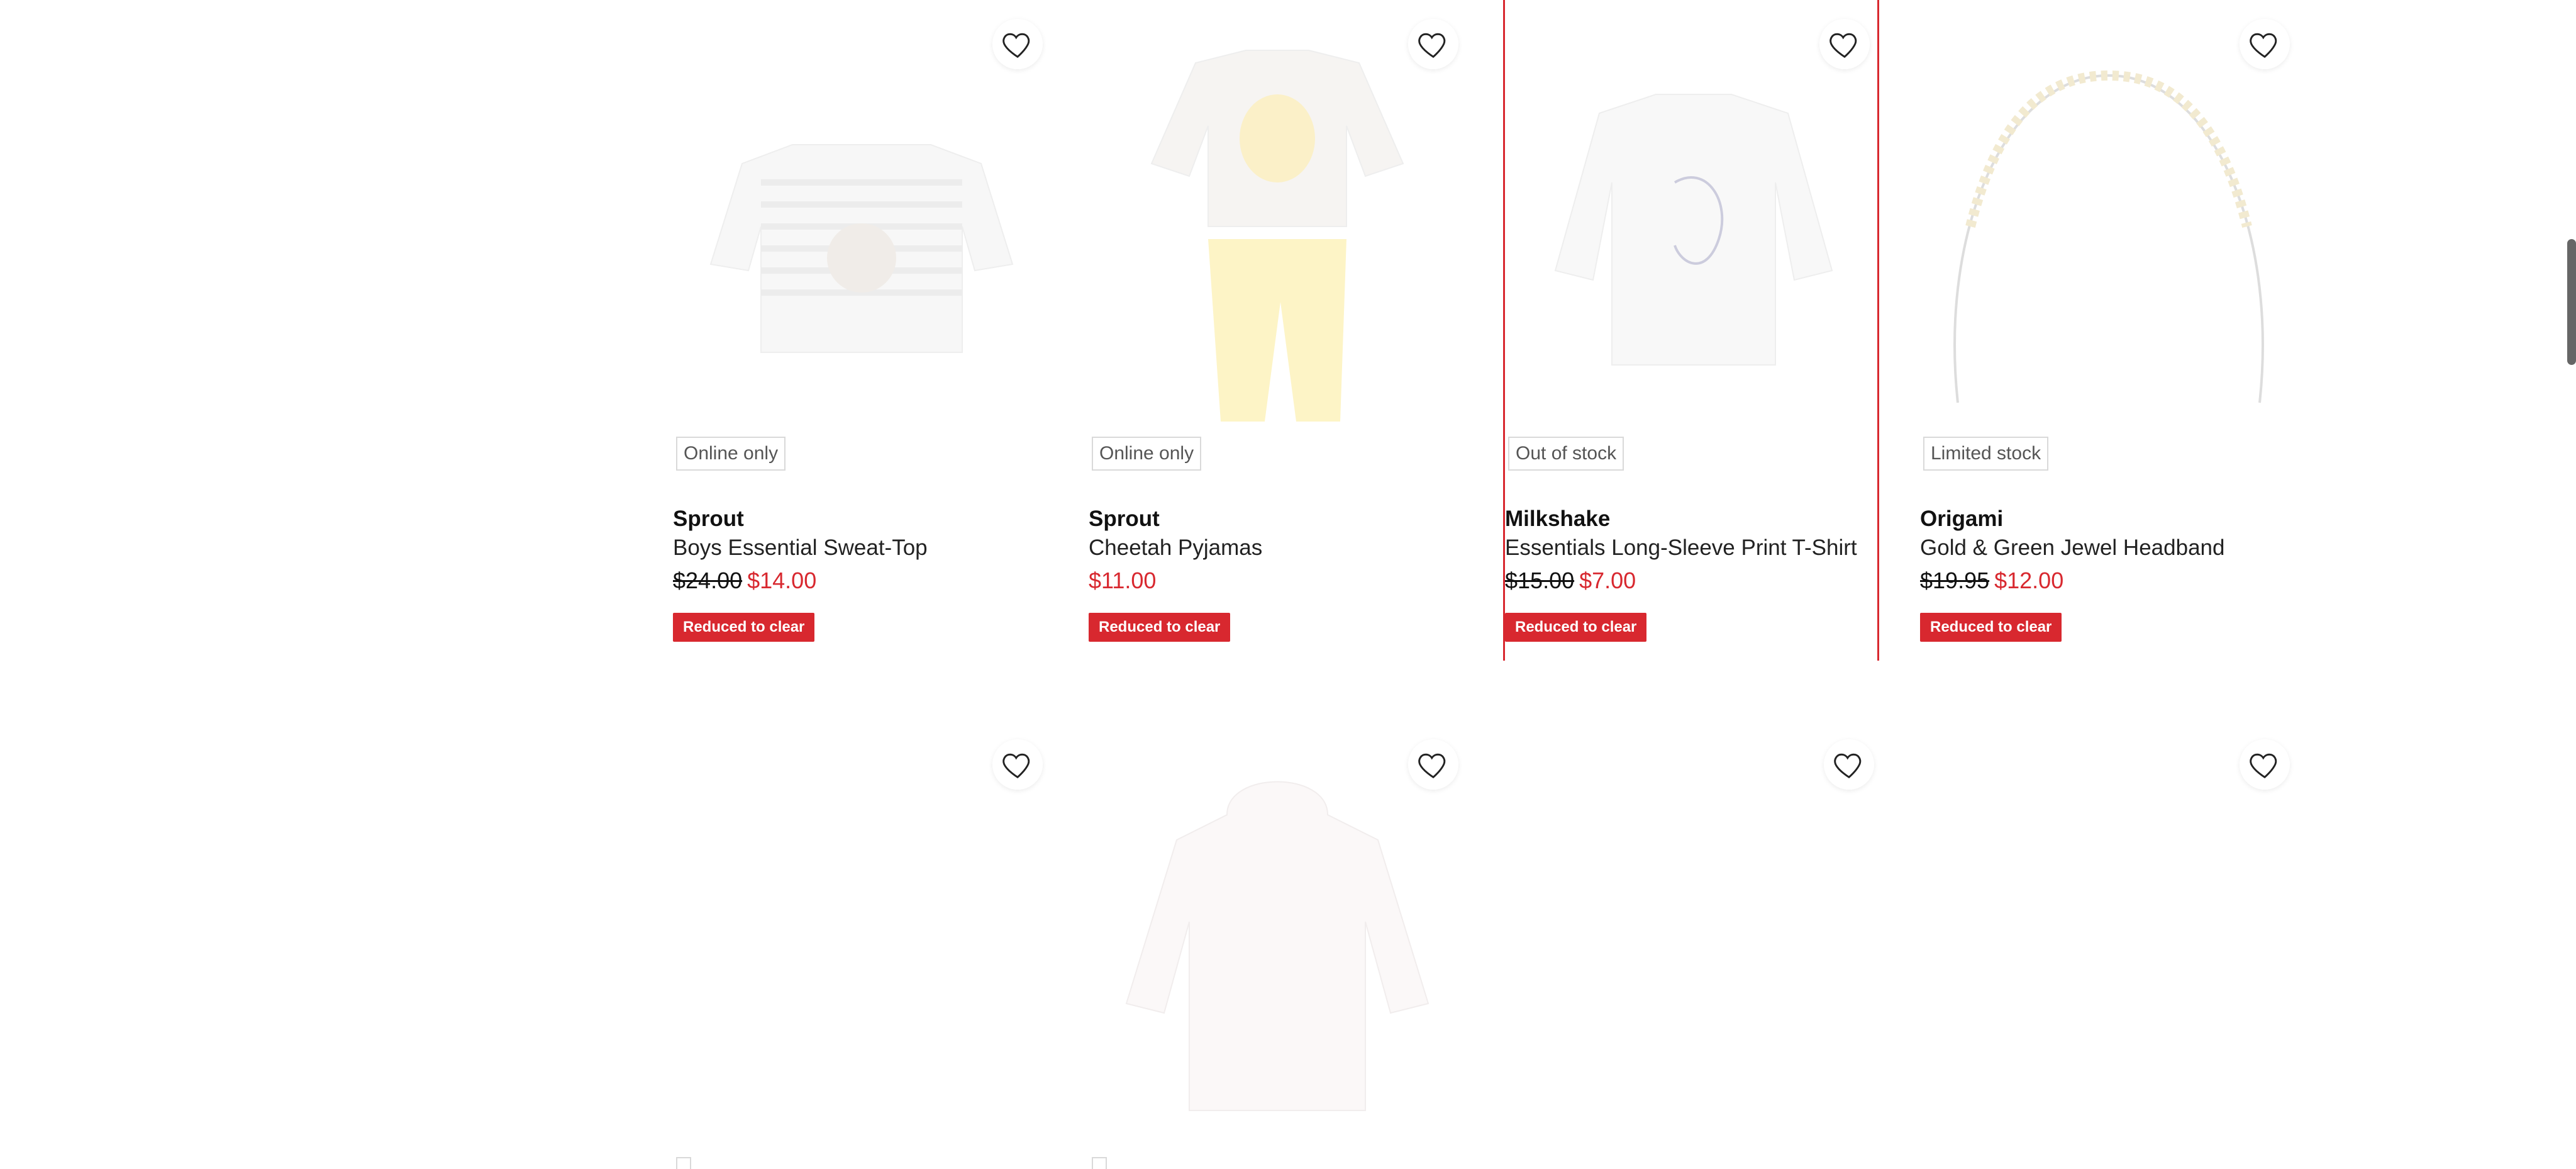 This screenshot has height=1169, width=2576. I want to click on now-price: $7.00, so click(1607, 580).